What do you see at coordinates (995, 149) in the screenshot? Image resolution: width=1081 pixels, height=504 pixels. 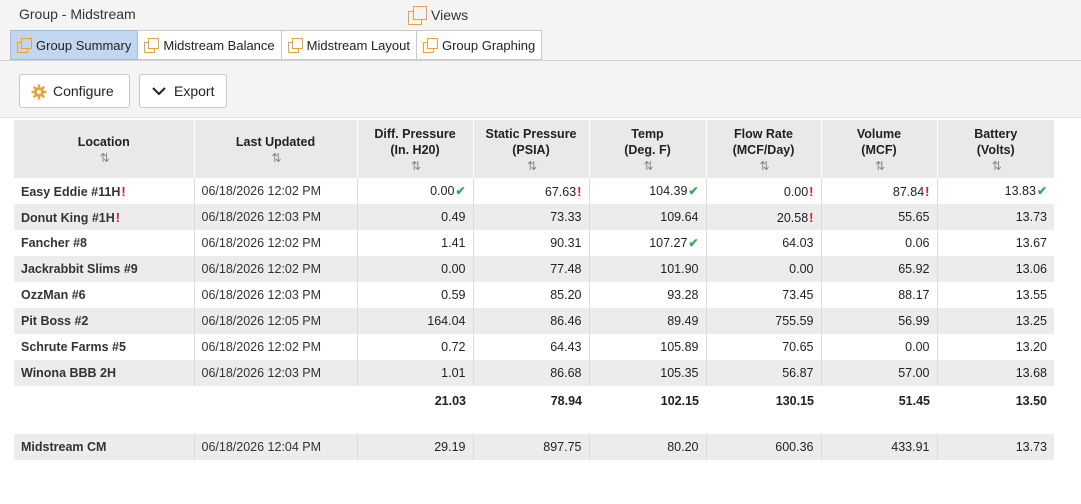 I see `column-header: Battery (Volts) ⇅` at bounding box center [995, 149].